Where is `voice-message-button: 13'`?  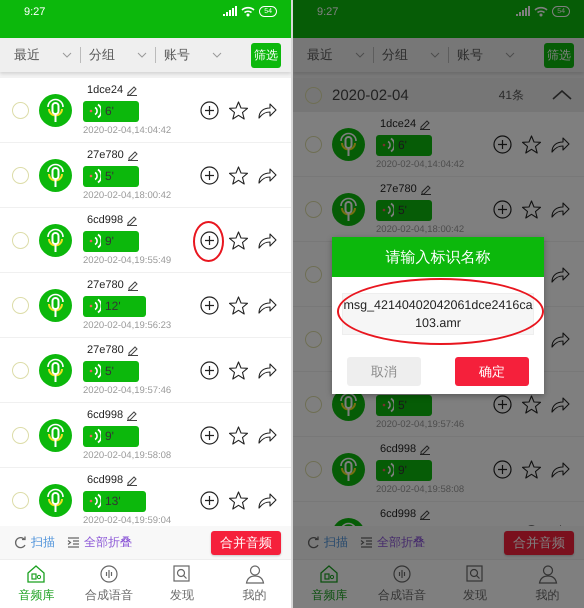 voice-message-button: 13' is located at coordinates (114, 501).